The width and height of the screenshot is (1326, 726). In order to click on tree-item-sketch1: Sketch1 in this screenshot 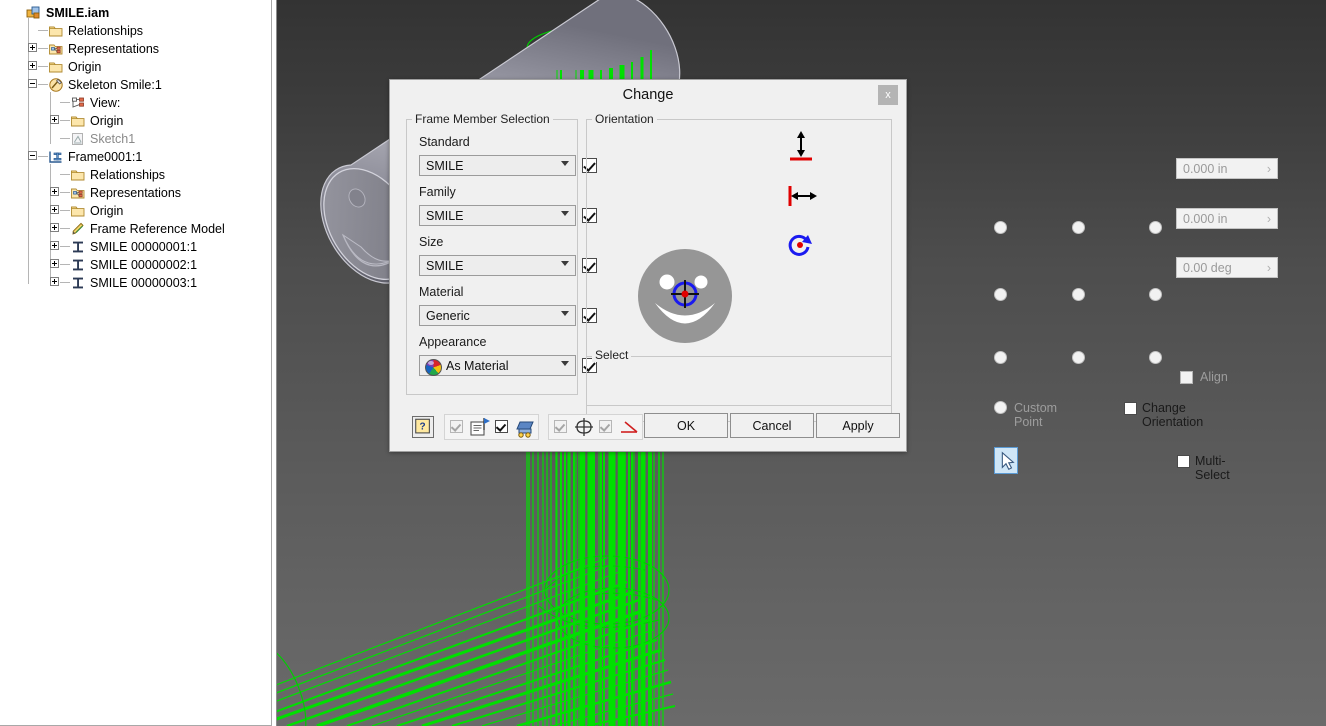, I will do `click(102, 138)`.